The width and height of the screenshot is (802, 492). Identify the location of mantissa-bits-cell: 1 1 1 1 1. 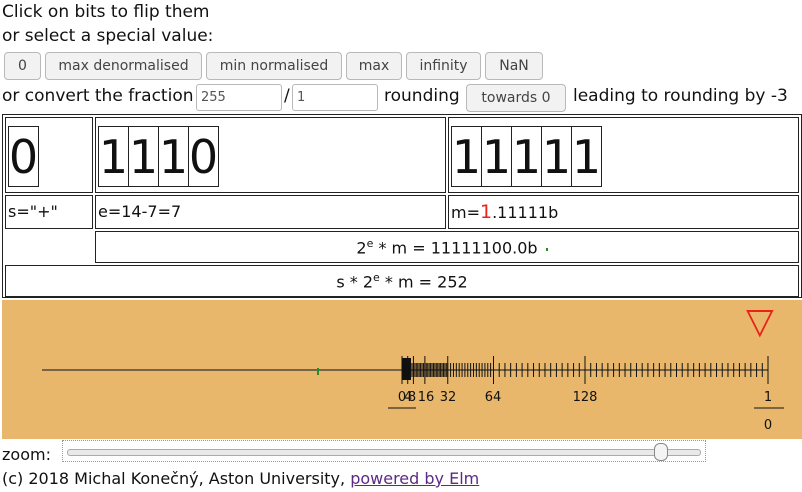
(623, 155).